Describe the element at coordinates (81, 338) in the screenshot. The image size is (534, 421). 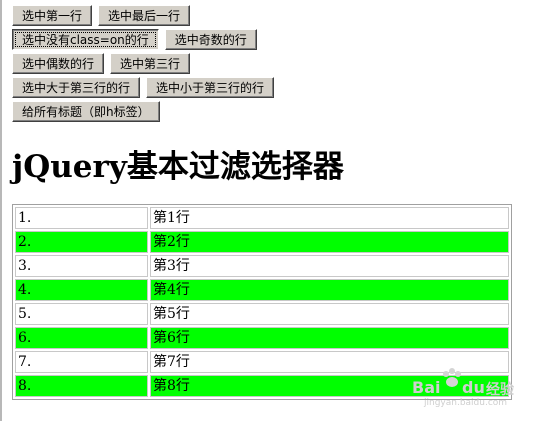
I see `row-index-cell: 6.` at that location.